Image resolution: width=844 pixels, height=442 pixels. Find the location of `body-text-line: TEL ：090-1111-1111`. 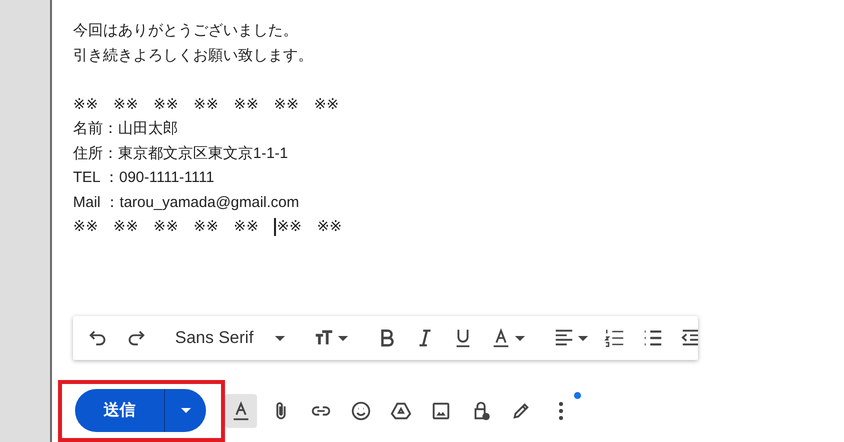

body-text-line: TEL ：090-1111-1111 is located at coordinates (144, 178).